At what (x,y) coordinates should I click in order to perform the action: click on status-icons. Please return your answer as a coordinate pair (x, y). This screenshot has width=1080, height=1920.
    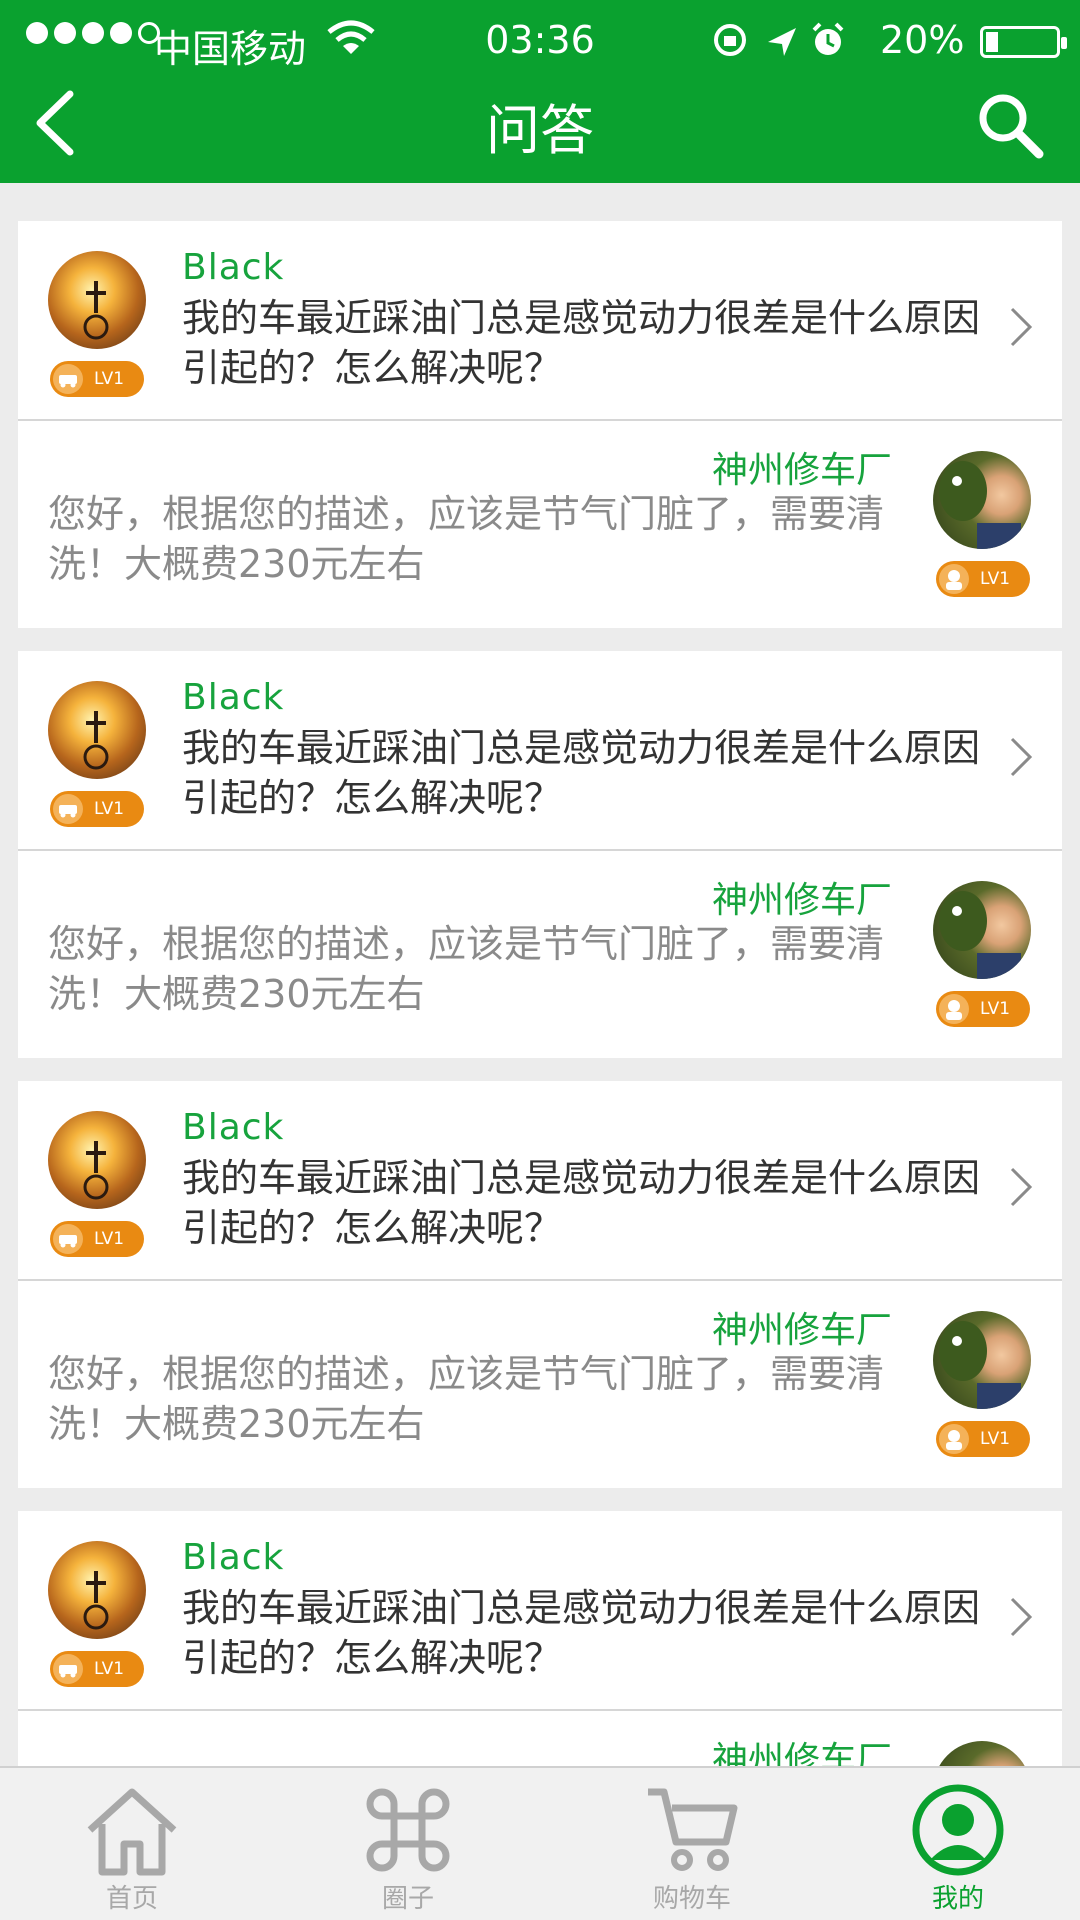
    Looking at the image, I should click on (779, 39).